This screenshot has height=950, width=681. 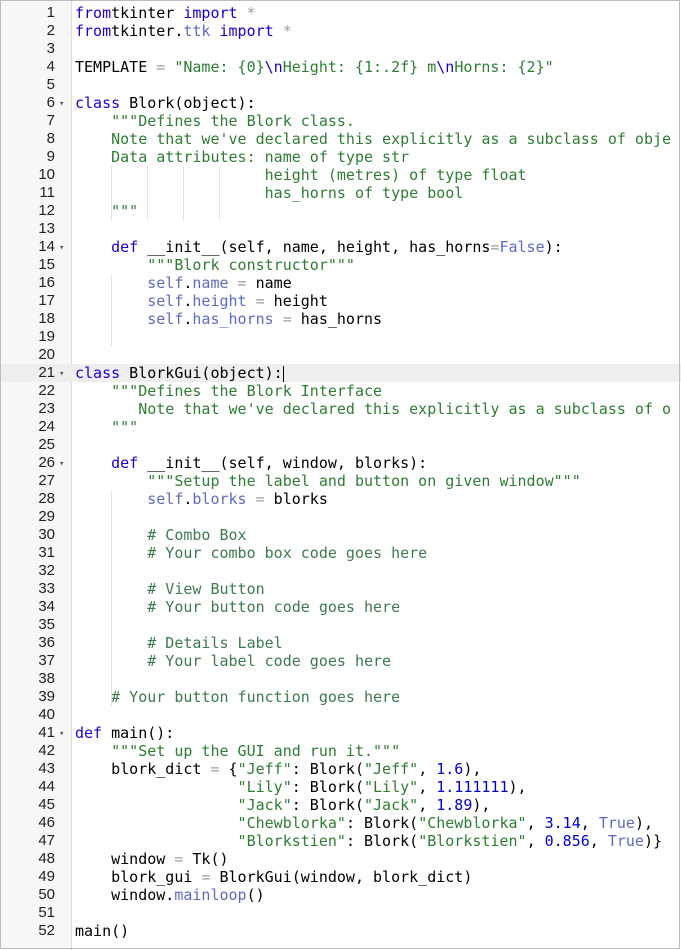 What do you see at coordinates (210, 841) in the screenshot?
I see `code-token: "Blorkstien"` at bounding box center [210, 841].